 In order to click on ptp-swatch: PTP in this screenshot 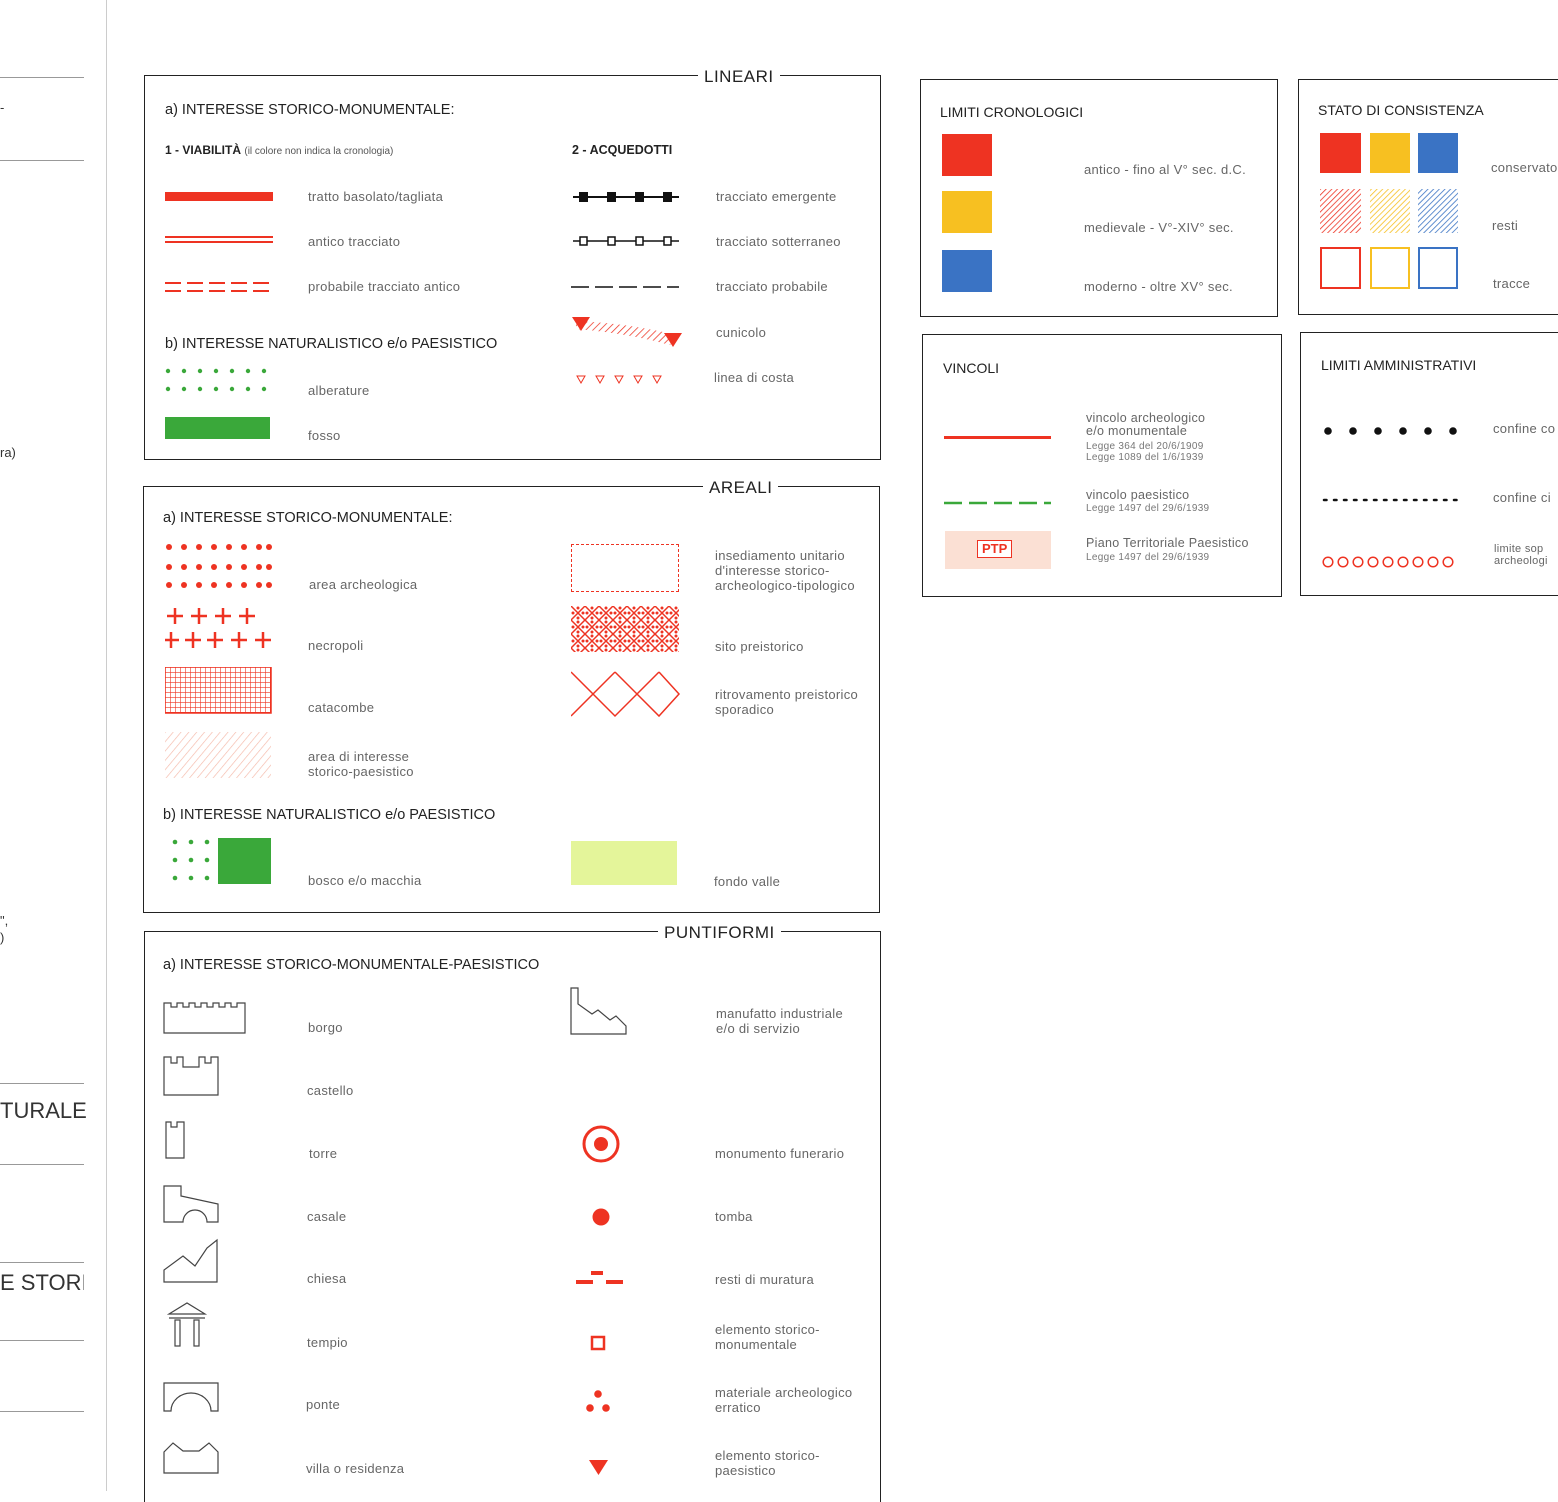, I will do `click(998, 550)`.